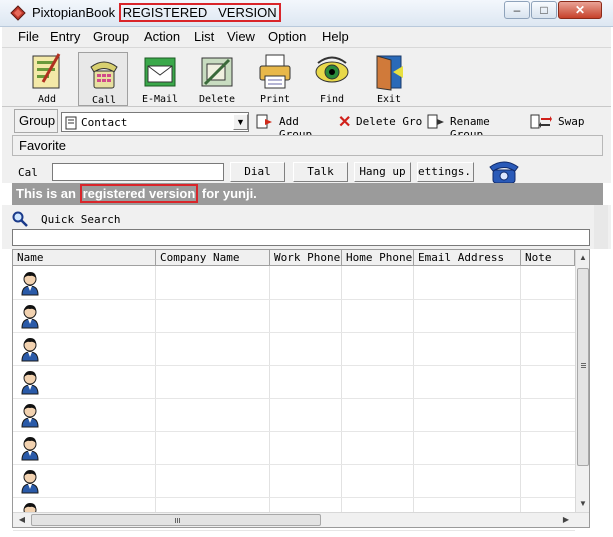 This screenshot has height=537, width=613. Describe the element at coordinates (275, 99) in the screenshot. I see `print-label: Print` at that location.